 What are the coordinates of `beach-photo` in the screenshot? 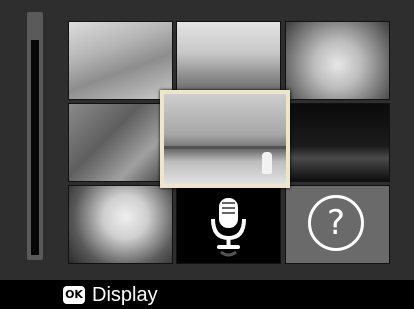 It's located at (225, 139).